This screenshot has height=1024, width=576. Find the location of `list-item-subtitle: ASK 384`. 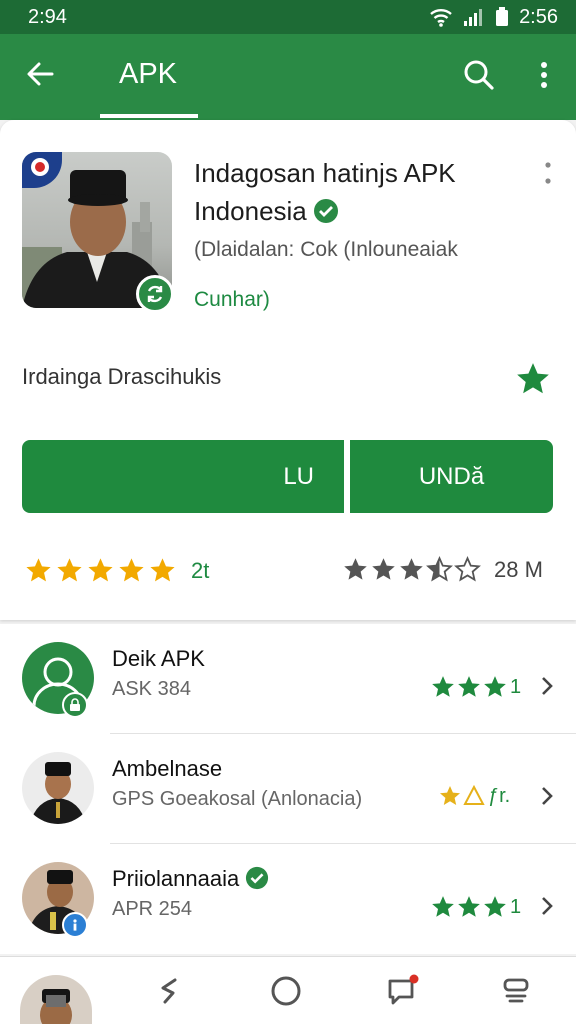

list-item-subtitle: ASK 384 is located at coordinates (151, 689).